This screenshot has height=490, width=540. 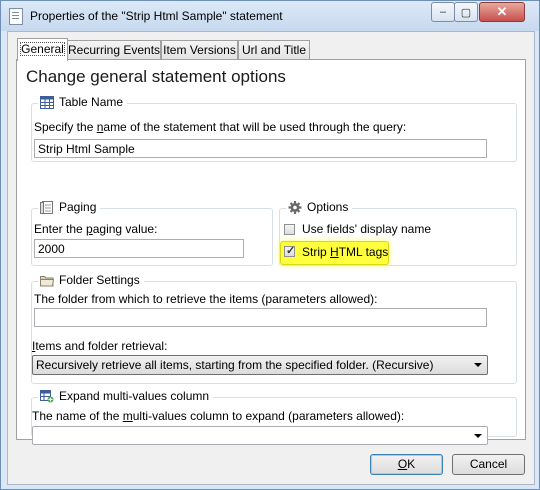 What do you see at coordinates (328, 207) in the screenshot?
I see `options-title: Options` at bounding box center [328, 207].